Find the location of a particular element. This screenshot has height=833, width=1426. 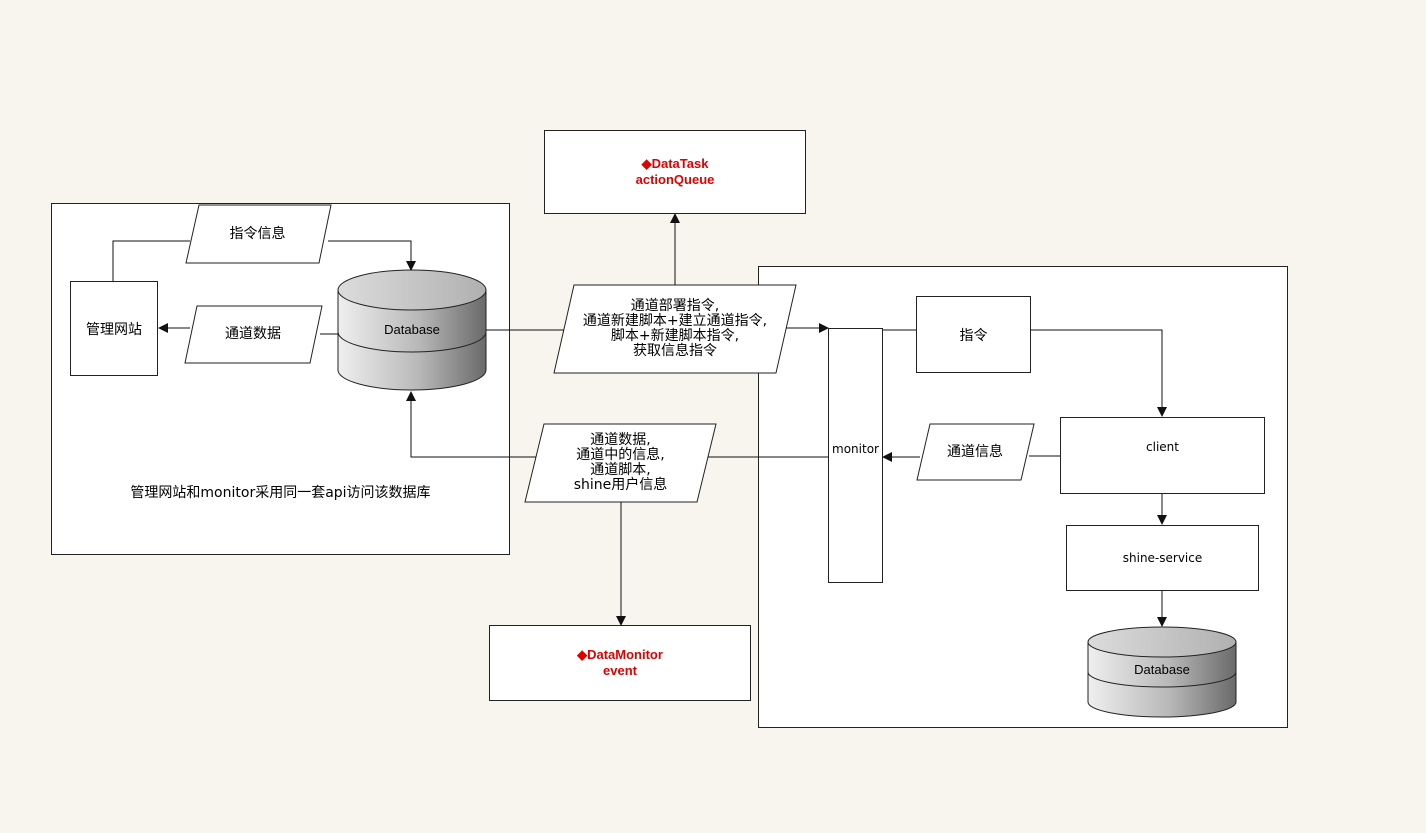

left-group-note: 管理网站和monitor采用同一套api访问该数据库 is located at coordinates (280, 493).